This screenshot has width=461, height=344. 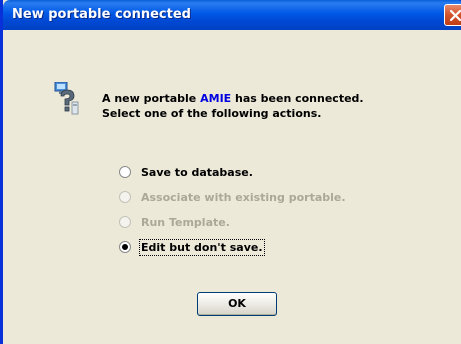 I want to click on close-icon, so click(x=455, y=15).